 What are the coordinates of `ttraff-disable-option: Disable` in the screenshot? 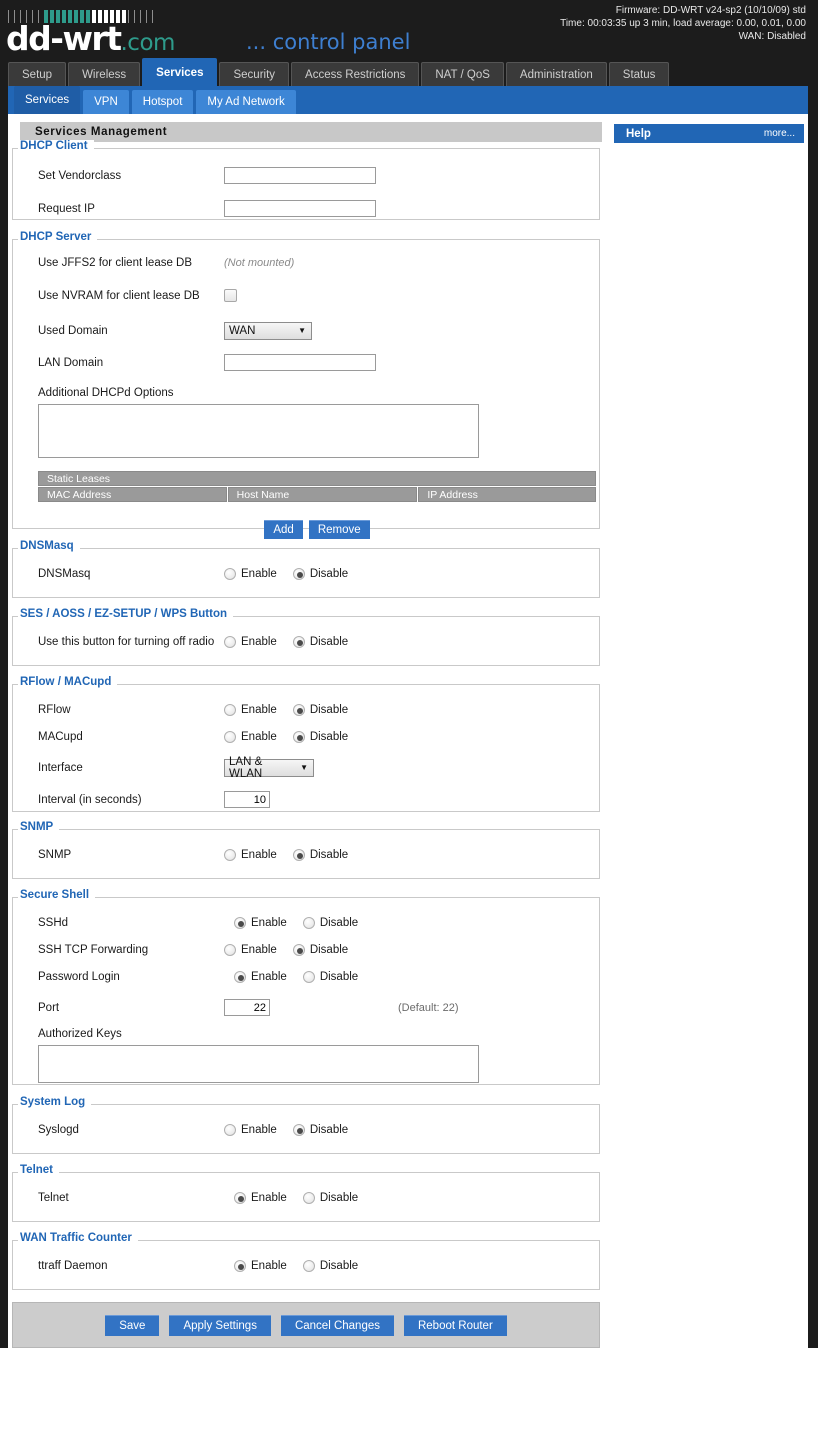 It's located at (330, 1265).